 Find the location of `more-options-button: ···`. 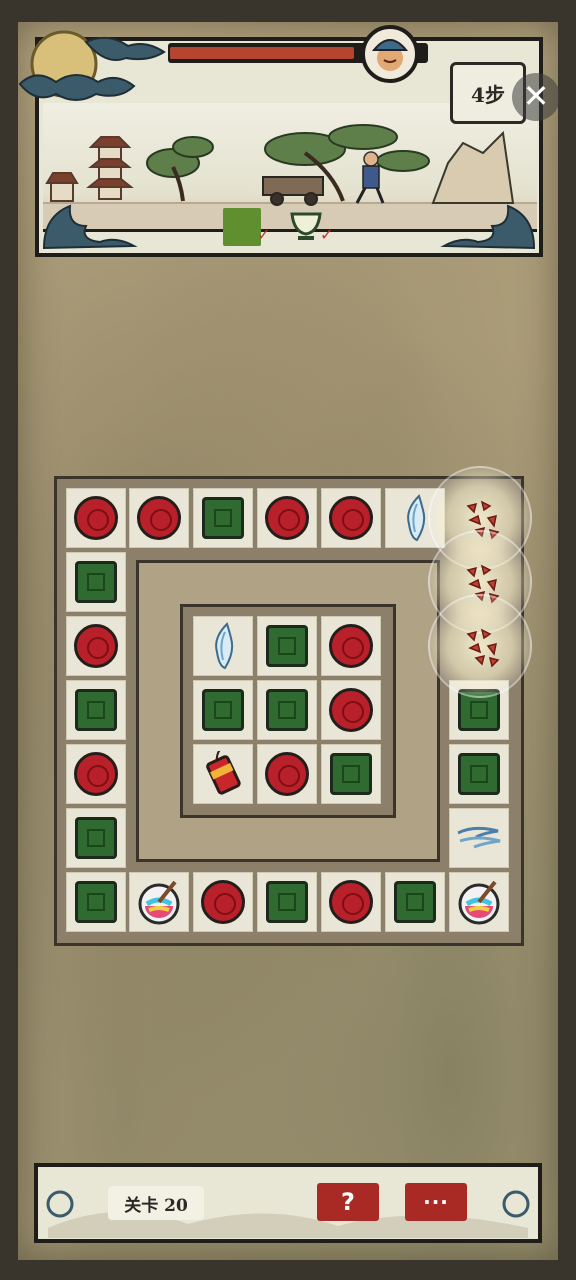

more-options-button: ··· is located at coordinates (436, 1202).